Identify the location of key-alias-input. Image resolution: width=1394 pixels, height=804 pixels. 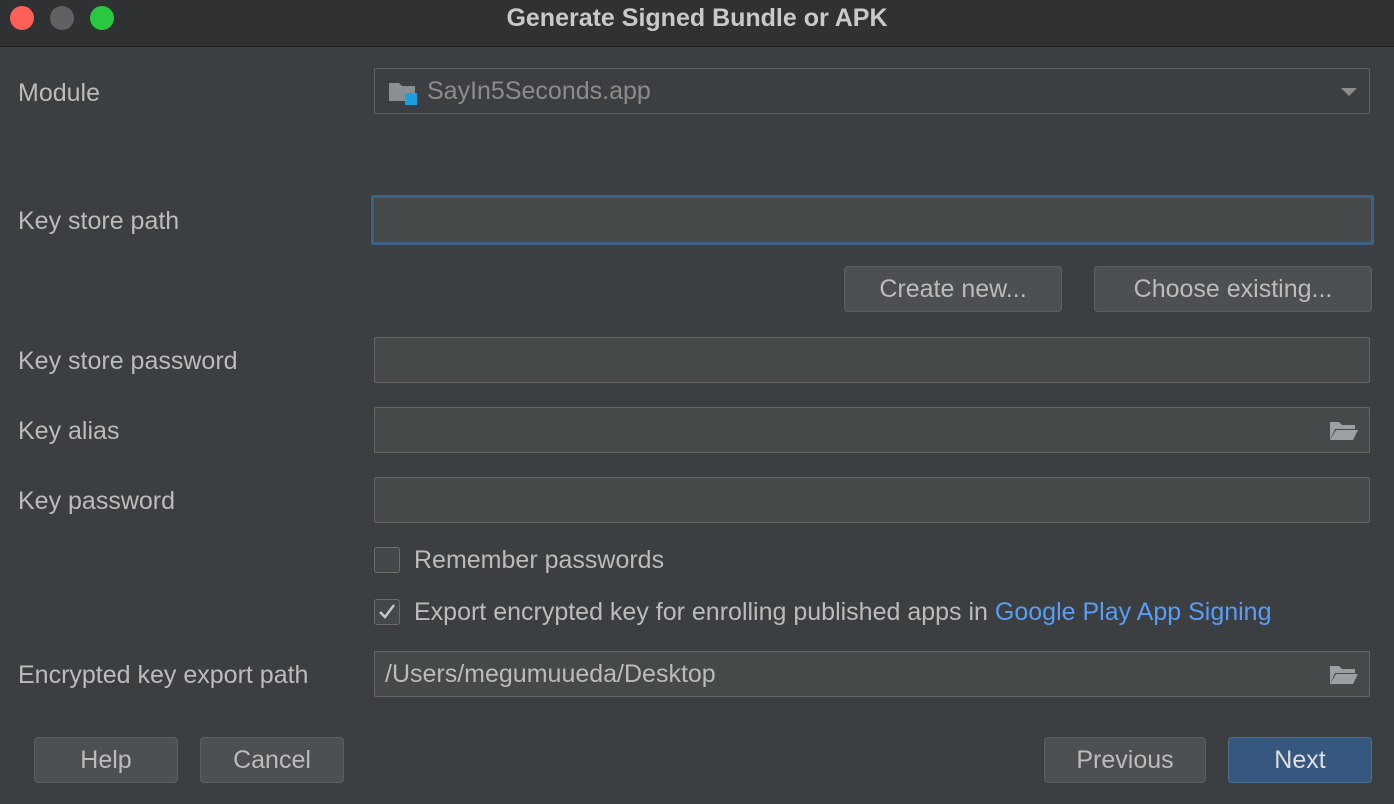
(872, 430).